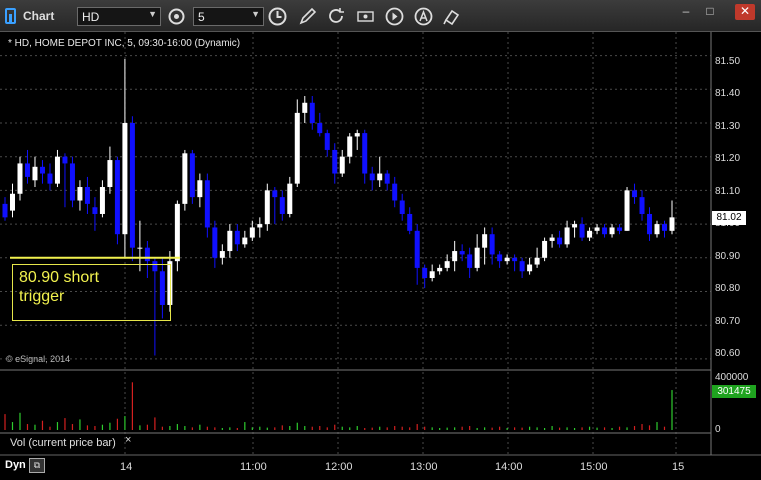 This screenshot has height=480, width=761. Describe the element at coordinates (38, 359) in the screenshot. I see `copyright-text: © eSignal, 2014` at that location.